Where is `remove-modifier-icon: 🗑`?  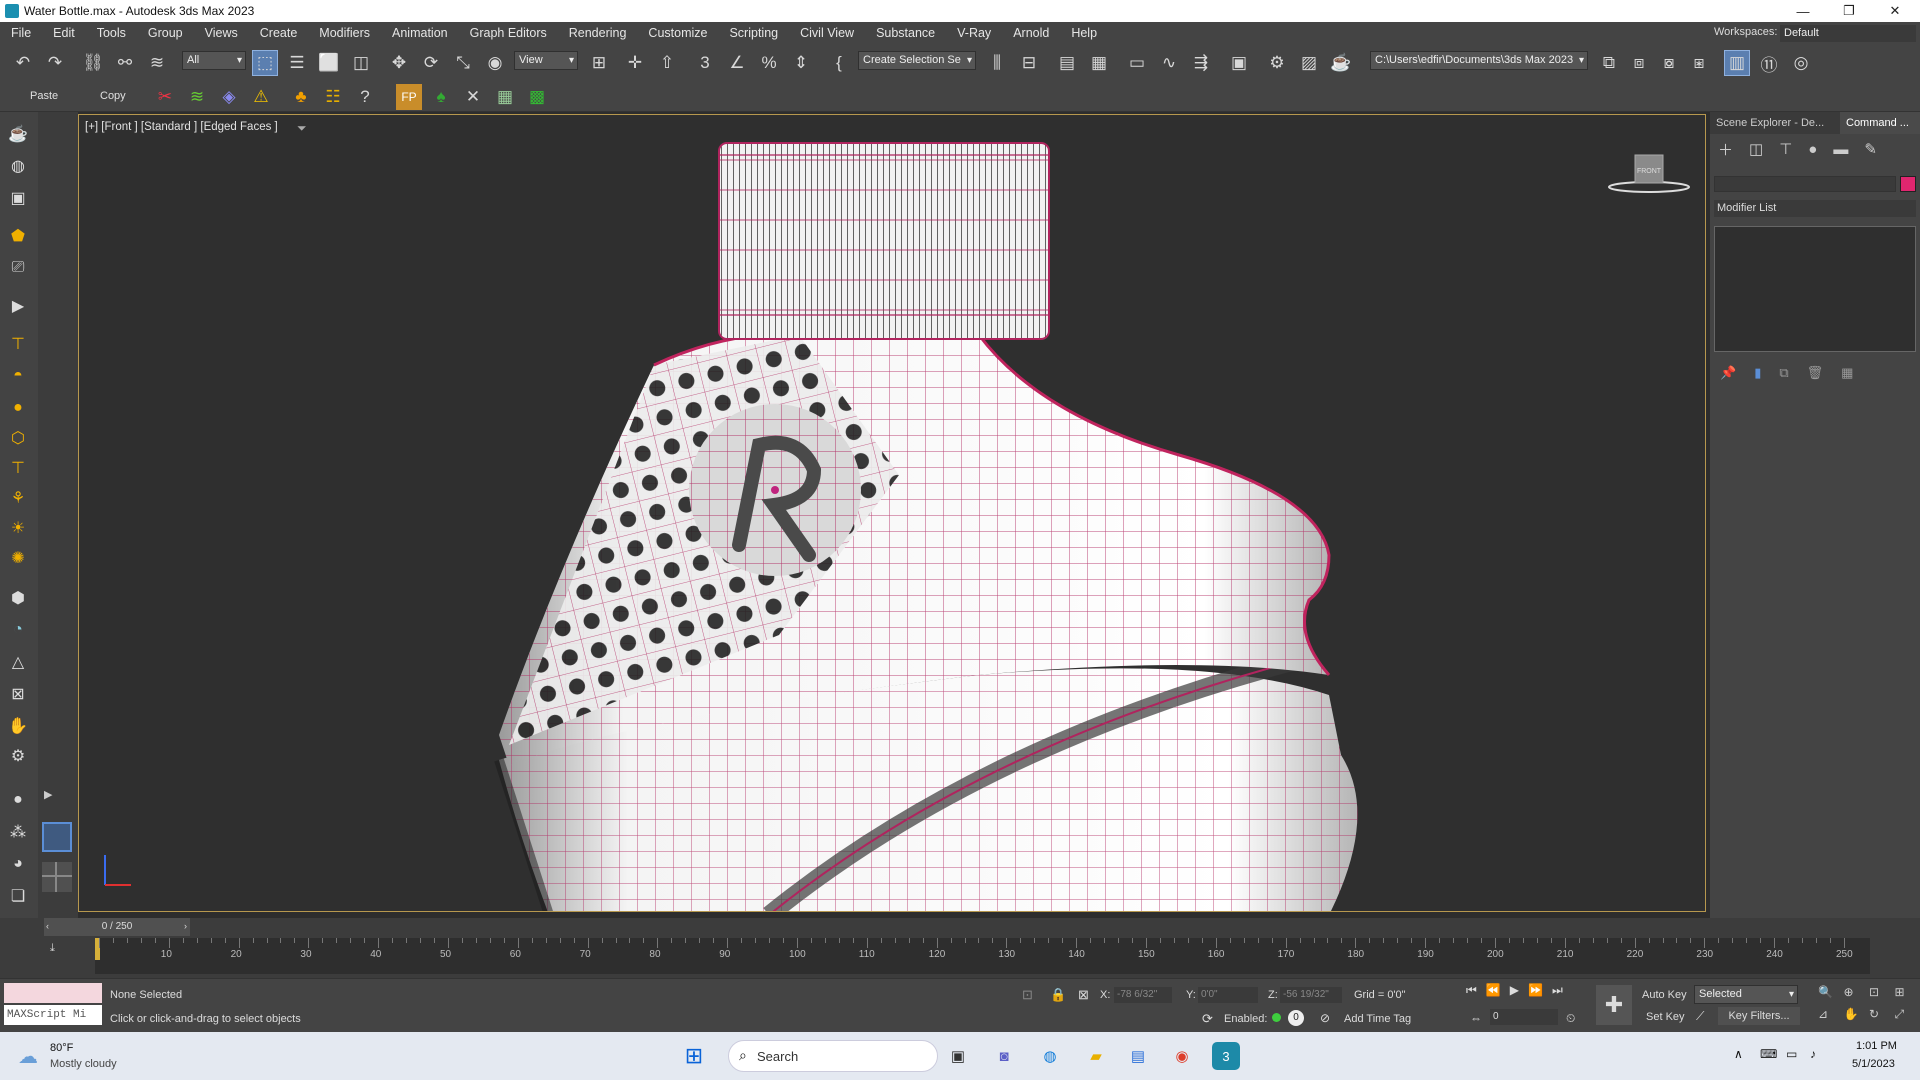 remove-modifier-icon: 🗑 is located at coordinates (1815, 373).